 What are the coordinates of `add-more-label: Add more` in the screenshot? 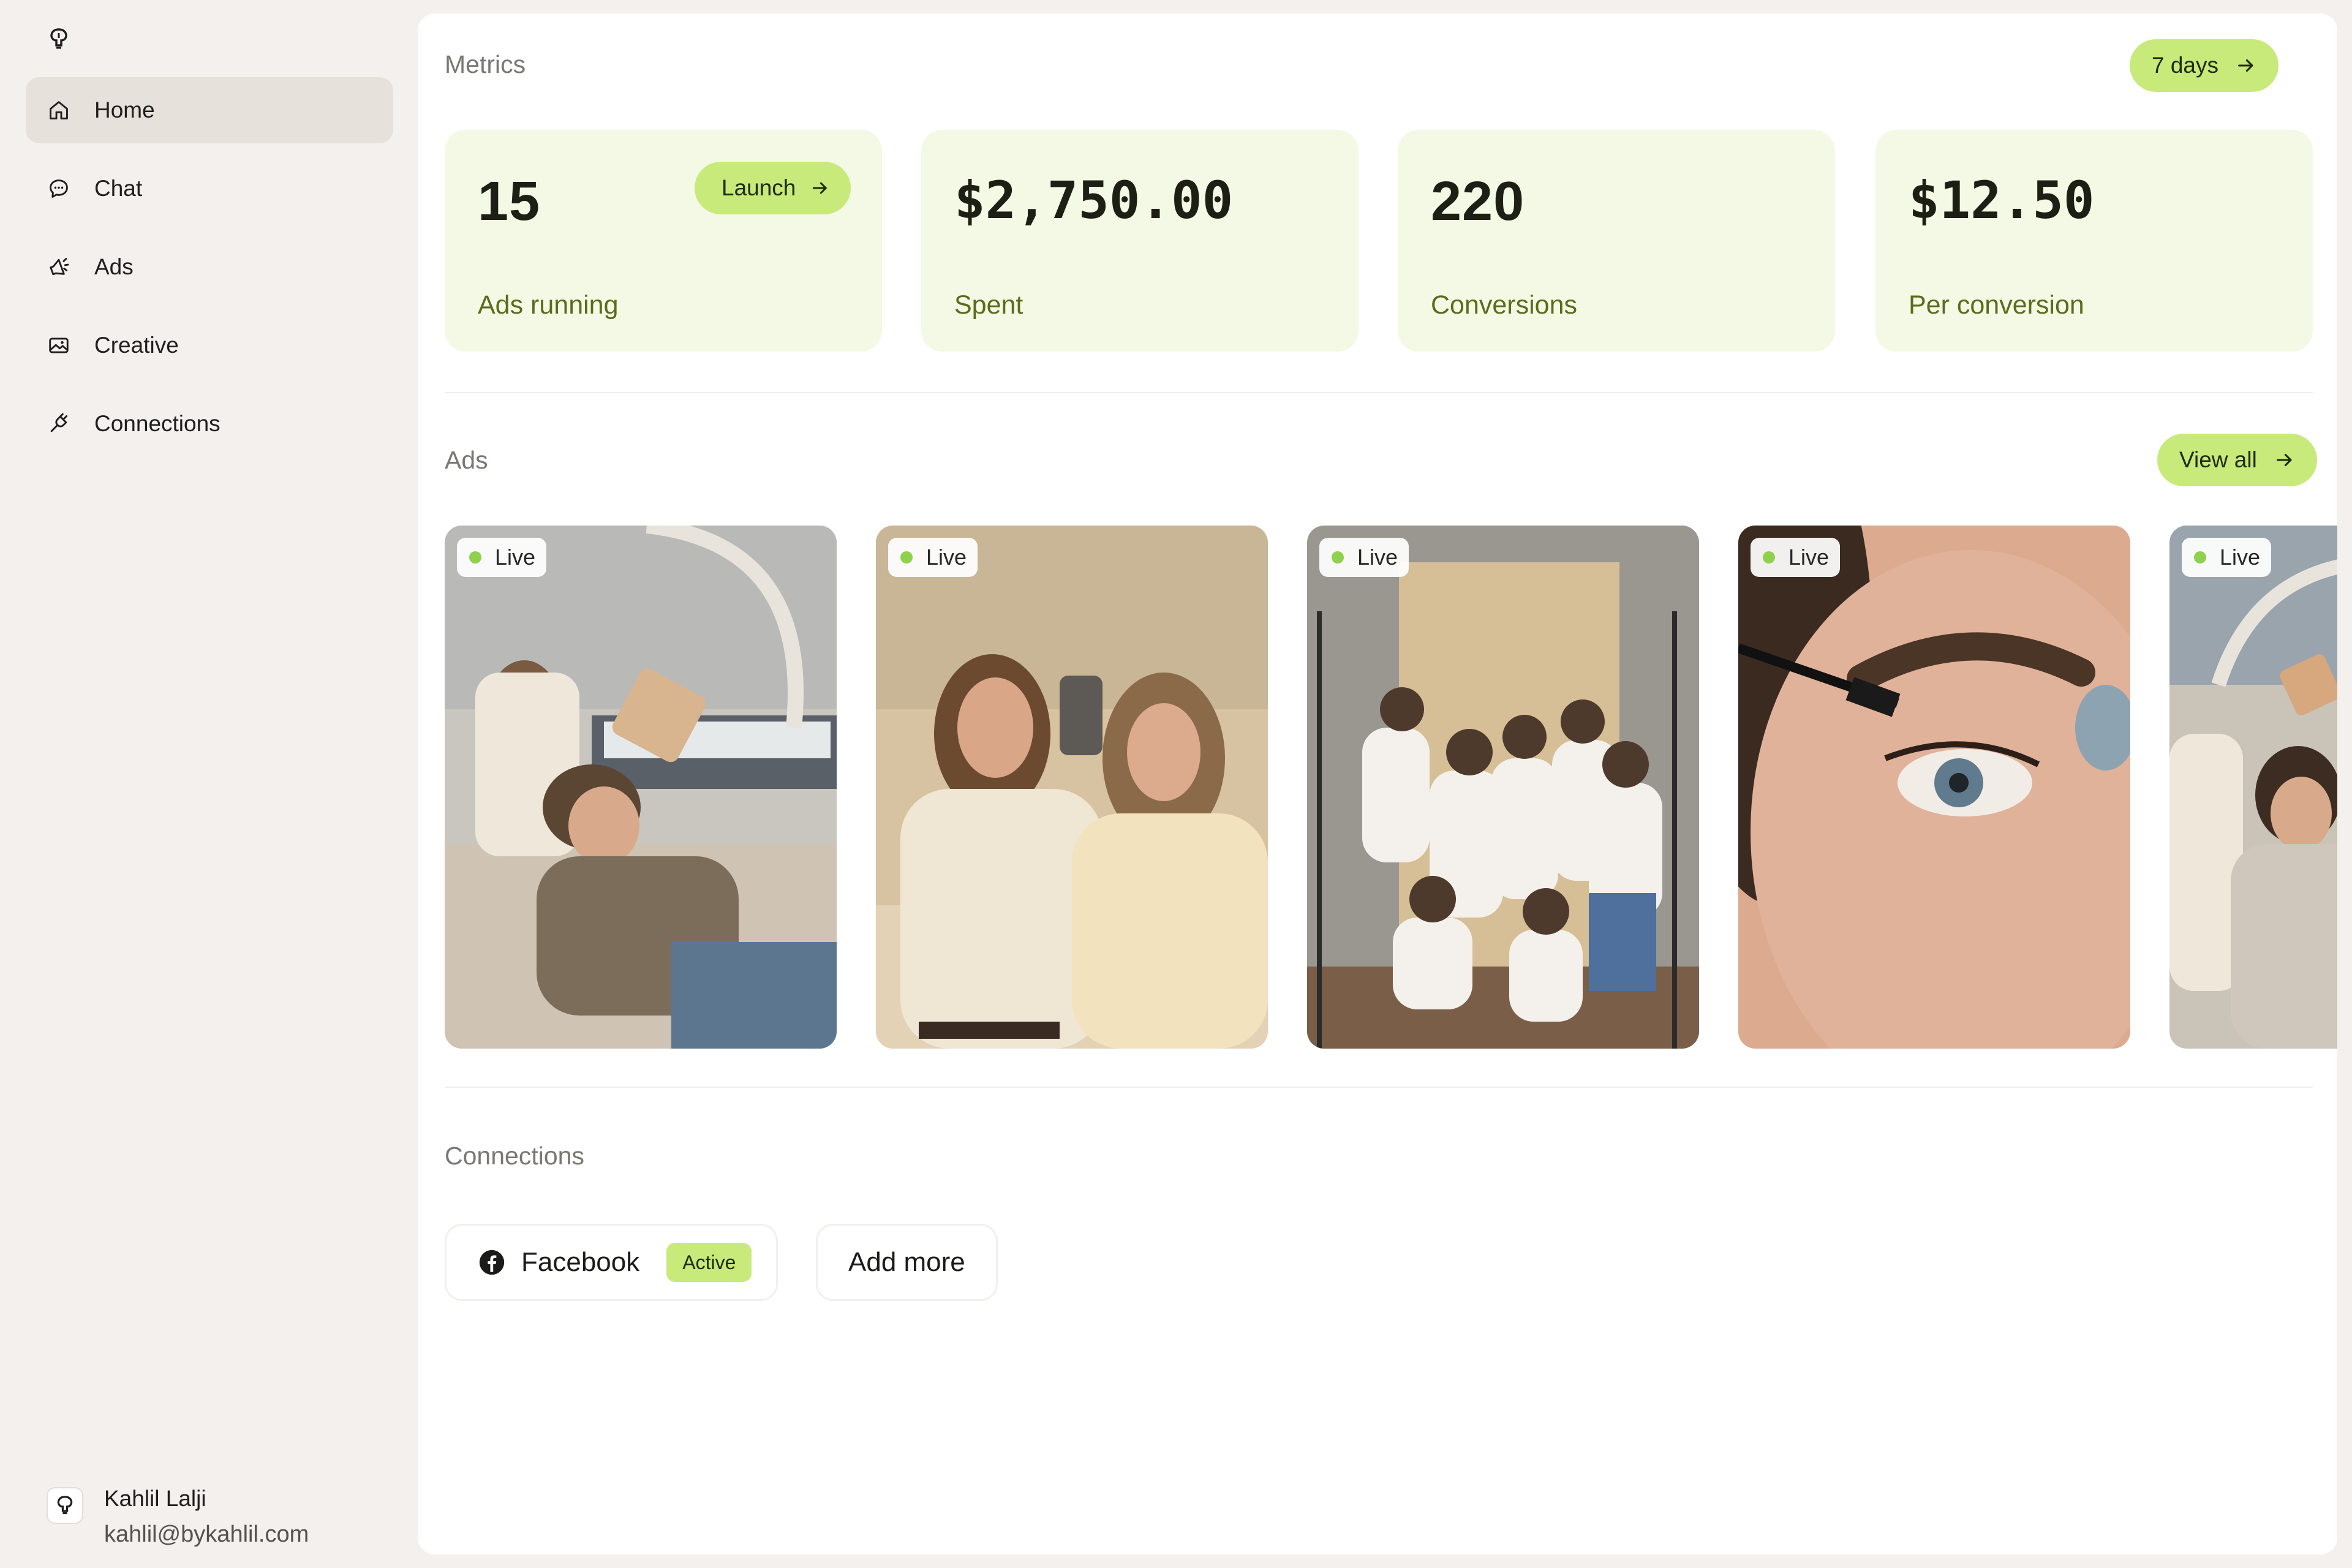 It's located at (907, 1262).